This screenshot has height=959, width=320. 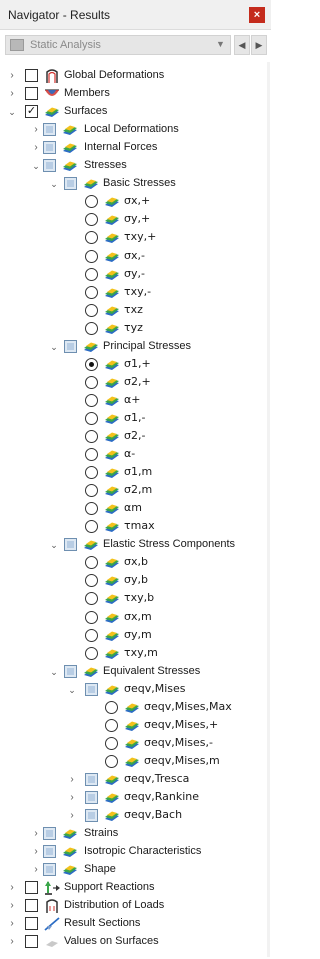 What do you see at coordinates (135, 744) in the screenshot?
I see `tree-item-seqv-mises-minus: σeqv,Mises,-` at bounding box center [135, 744].